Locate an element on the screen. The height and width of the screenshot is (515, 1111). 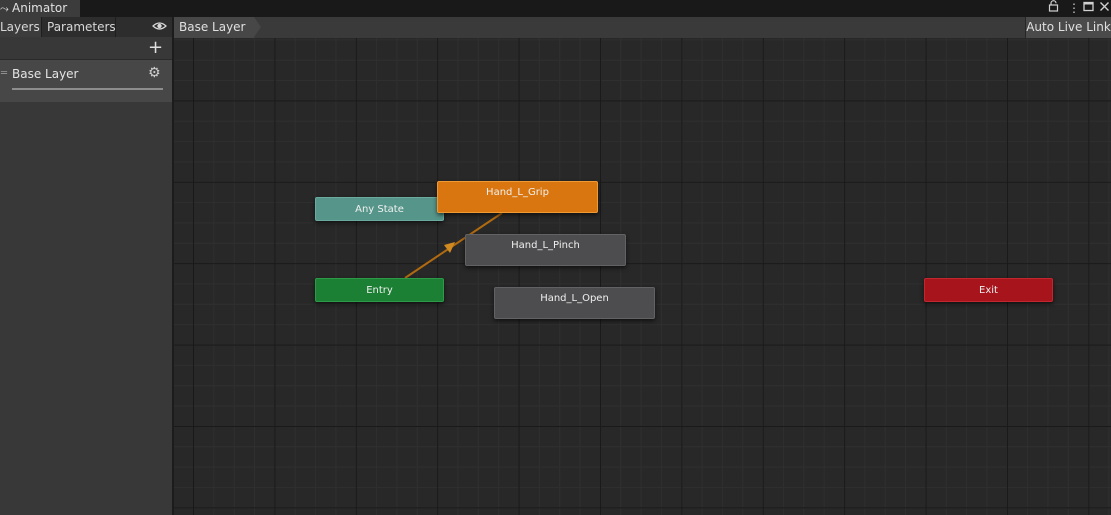
layer-name: Base Layer is located at coordinates (45, 74).